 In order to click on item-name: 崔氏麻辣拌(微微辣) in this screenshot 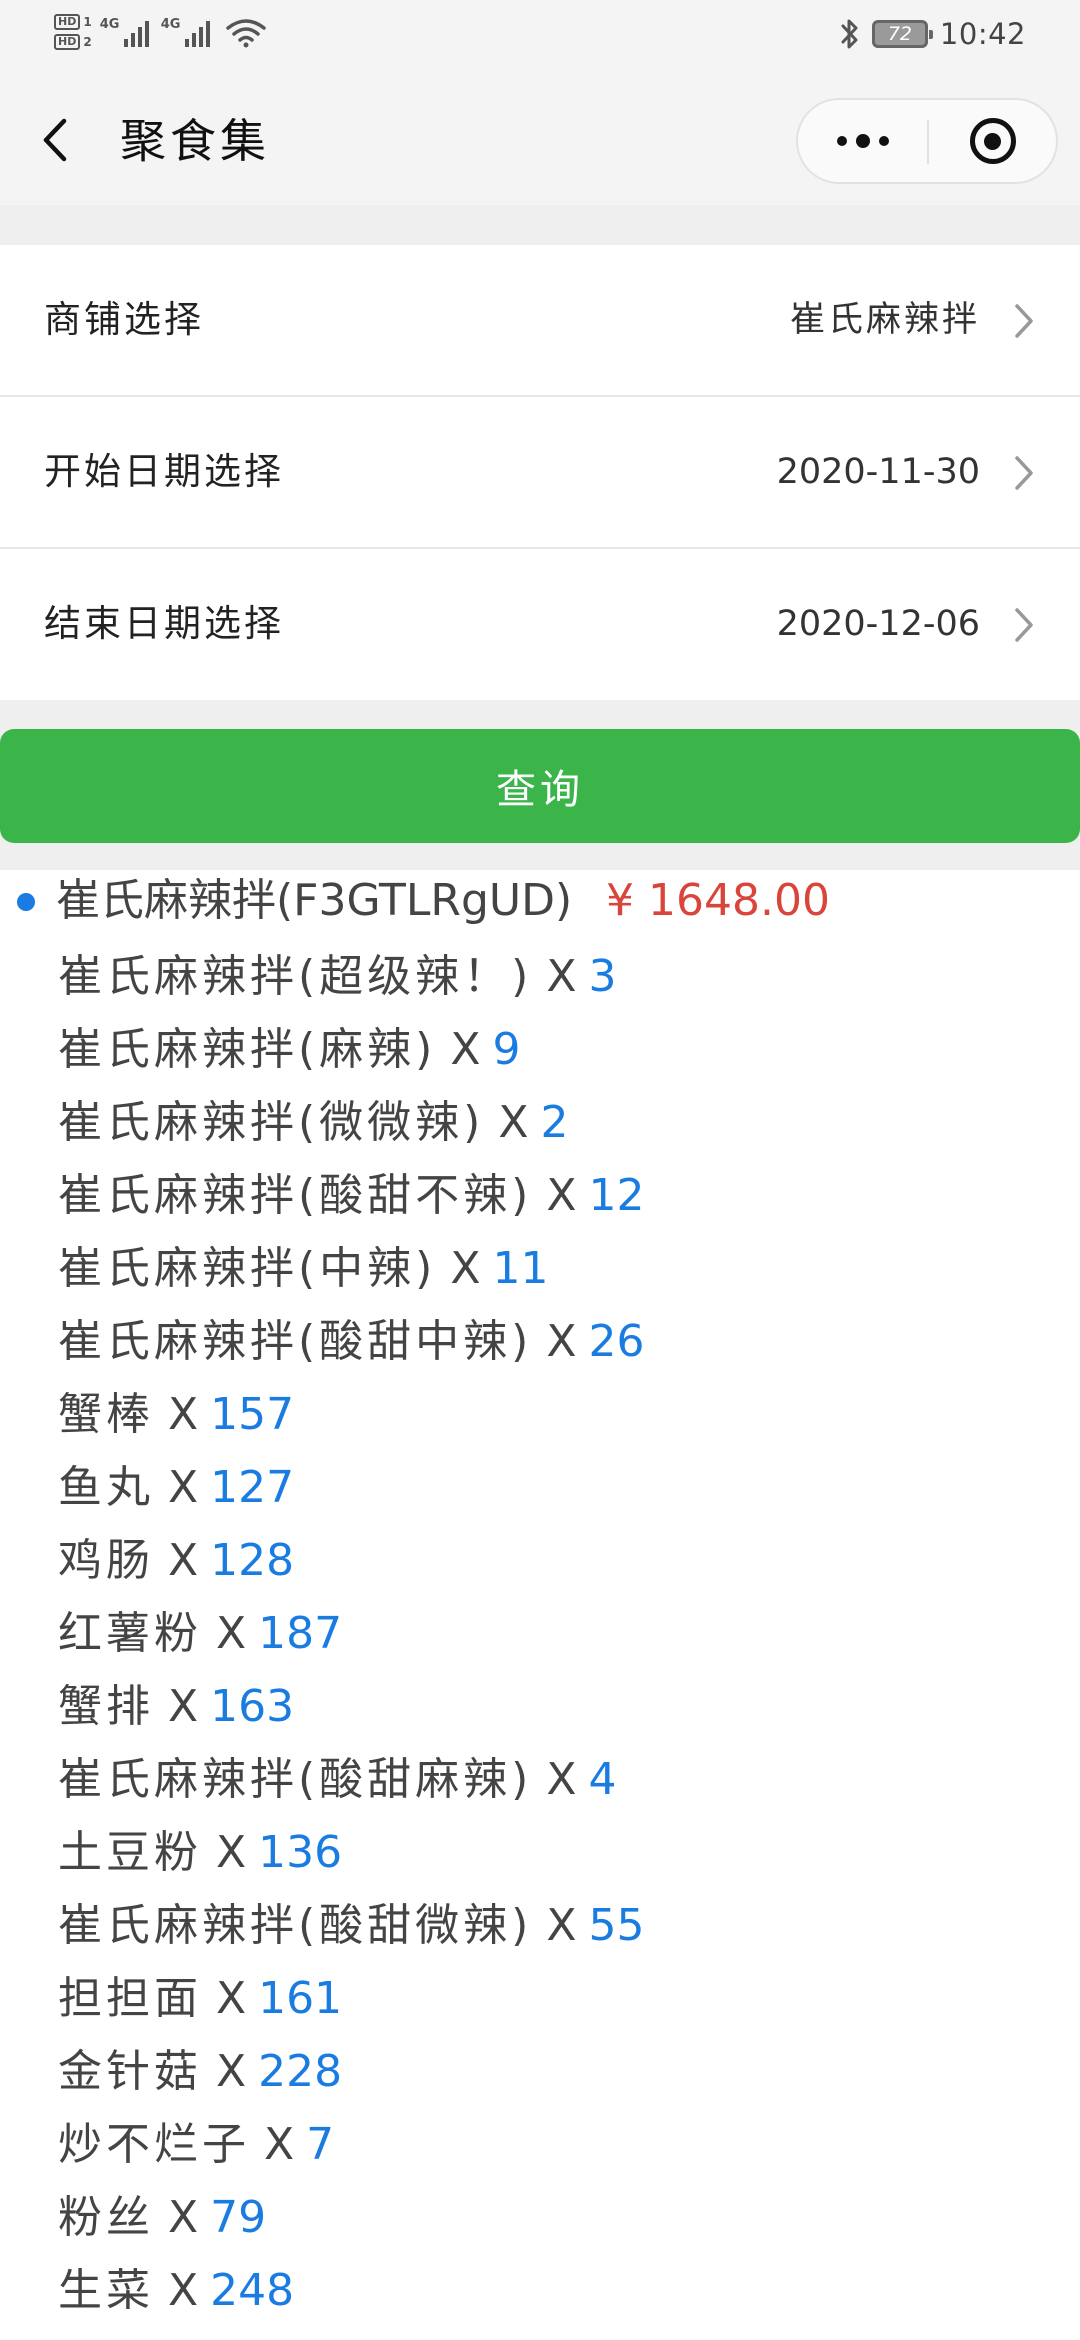, I will do `click(271, 1122)`.